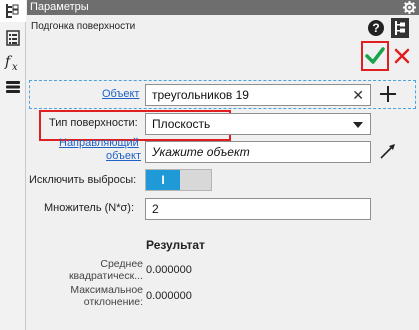 The height and width of the screenshot is (330, 419). I want to click on function-icon: f x, so click(11, 63).